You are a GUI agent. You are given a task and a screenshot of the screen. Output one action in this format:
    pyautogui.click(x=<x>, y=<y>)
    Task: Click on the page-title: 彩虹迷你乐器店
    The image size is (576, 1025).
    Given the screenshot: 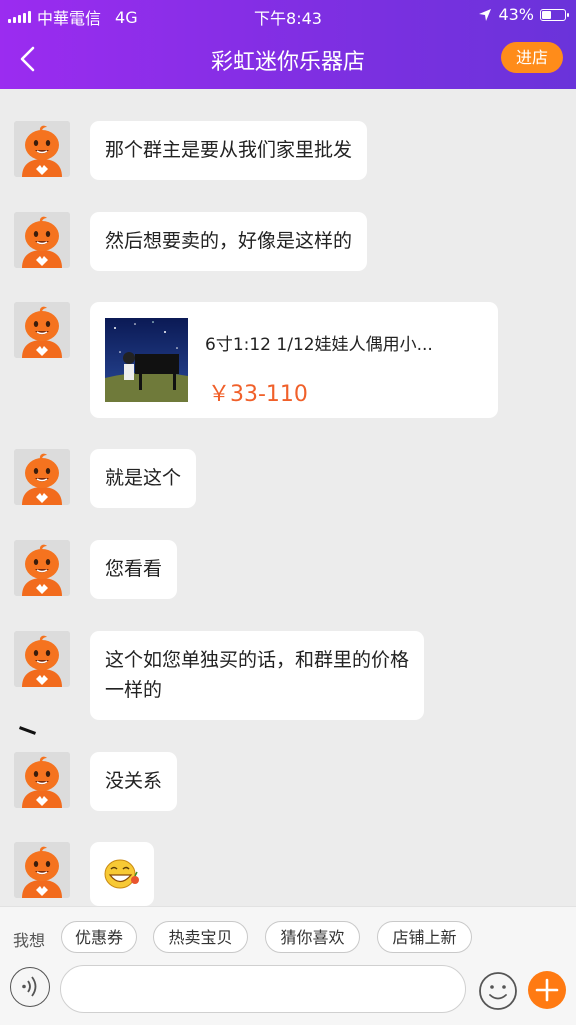 What is the action you would take?
    pyautogui.click(x=287, y=62)
    